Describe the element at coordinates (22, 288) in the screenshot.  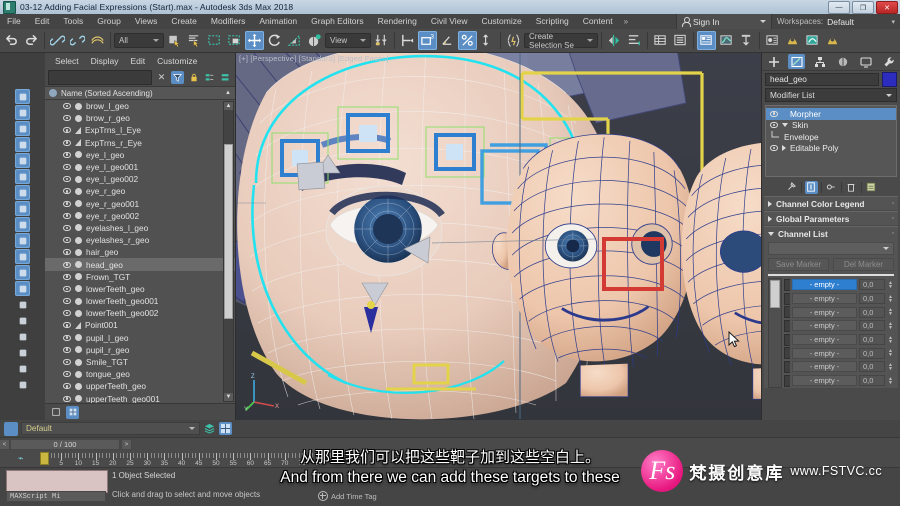
I see `hidden-icon` at that location.